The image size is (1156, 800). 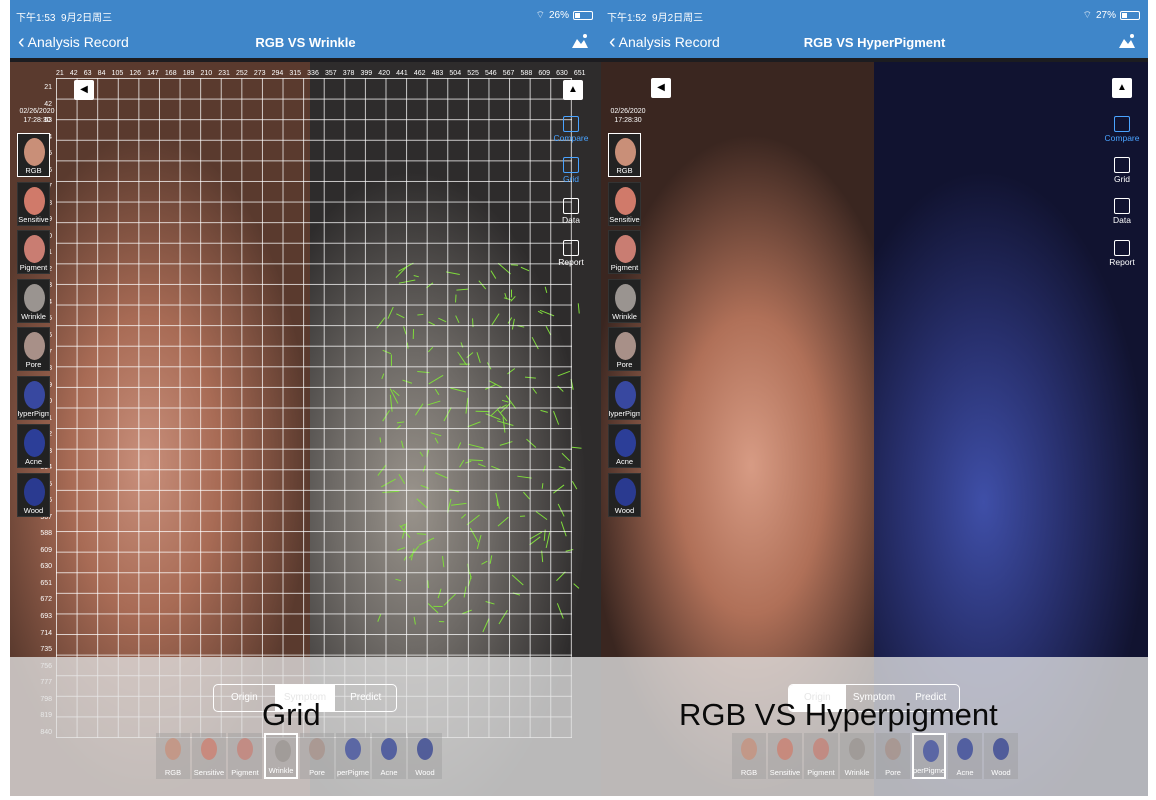 What do you see at coordinates (1122, 165) in the screenshot?
I see `grid-icon` at bounding box center [1122, 165].